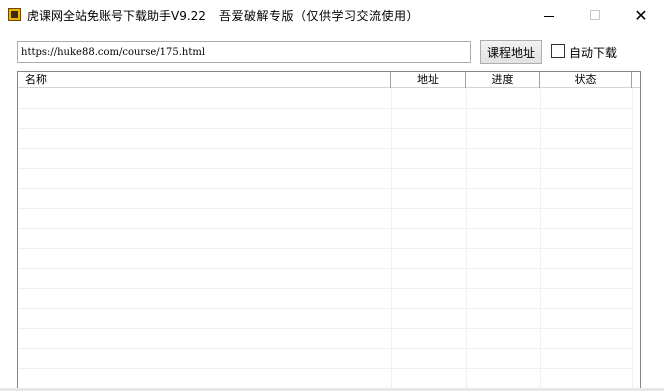 This screenshot has width=664, height=391. Describe the element at coordinates (428, 80) in the screenshot. I see `column-header-address: 地址` at that location.